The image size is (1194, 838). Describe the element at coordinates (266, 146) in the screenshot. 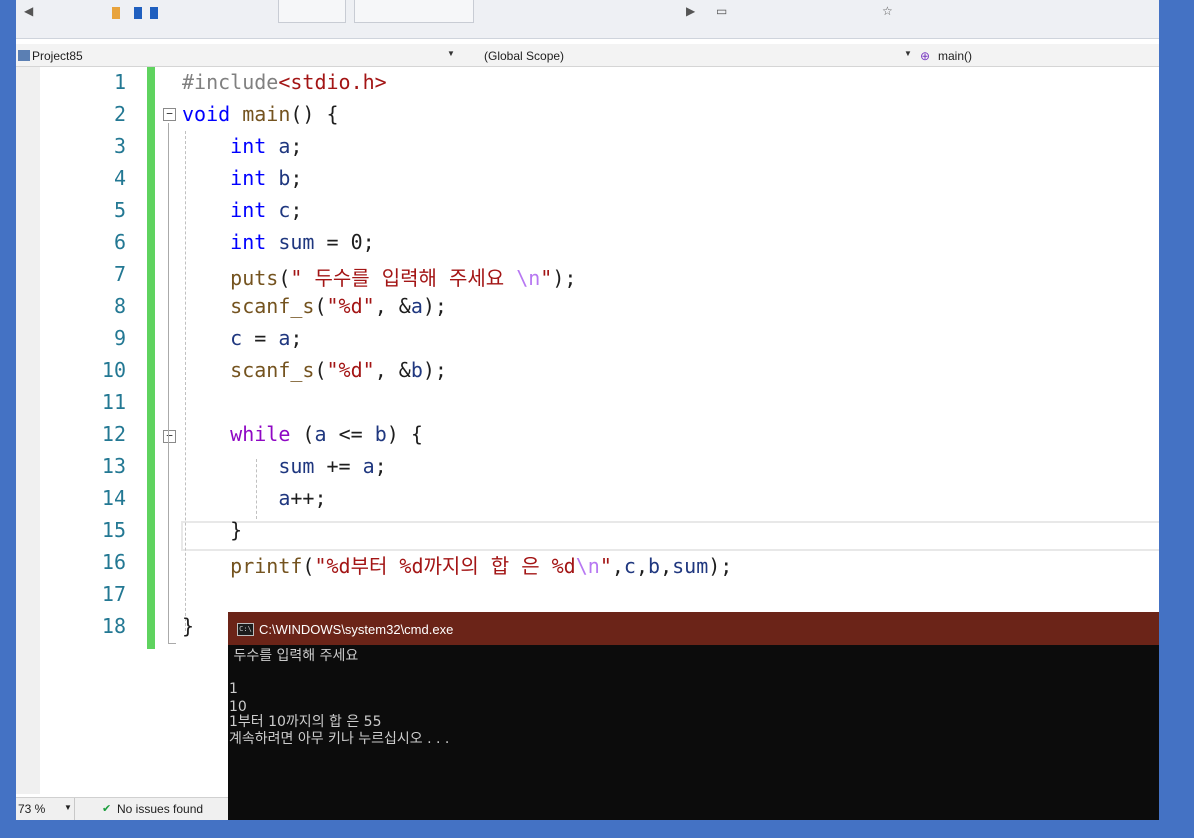

I see `code-text: int a;` at that location.